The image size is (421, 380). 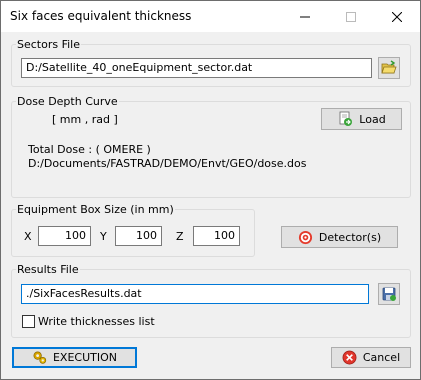 What do you see at coordinates (28, 236) in the screenshot?
I see `x-label: X` at bounding box center [28, 236].